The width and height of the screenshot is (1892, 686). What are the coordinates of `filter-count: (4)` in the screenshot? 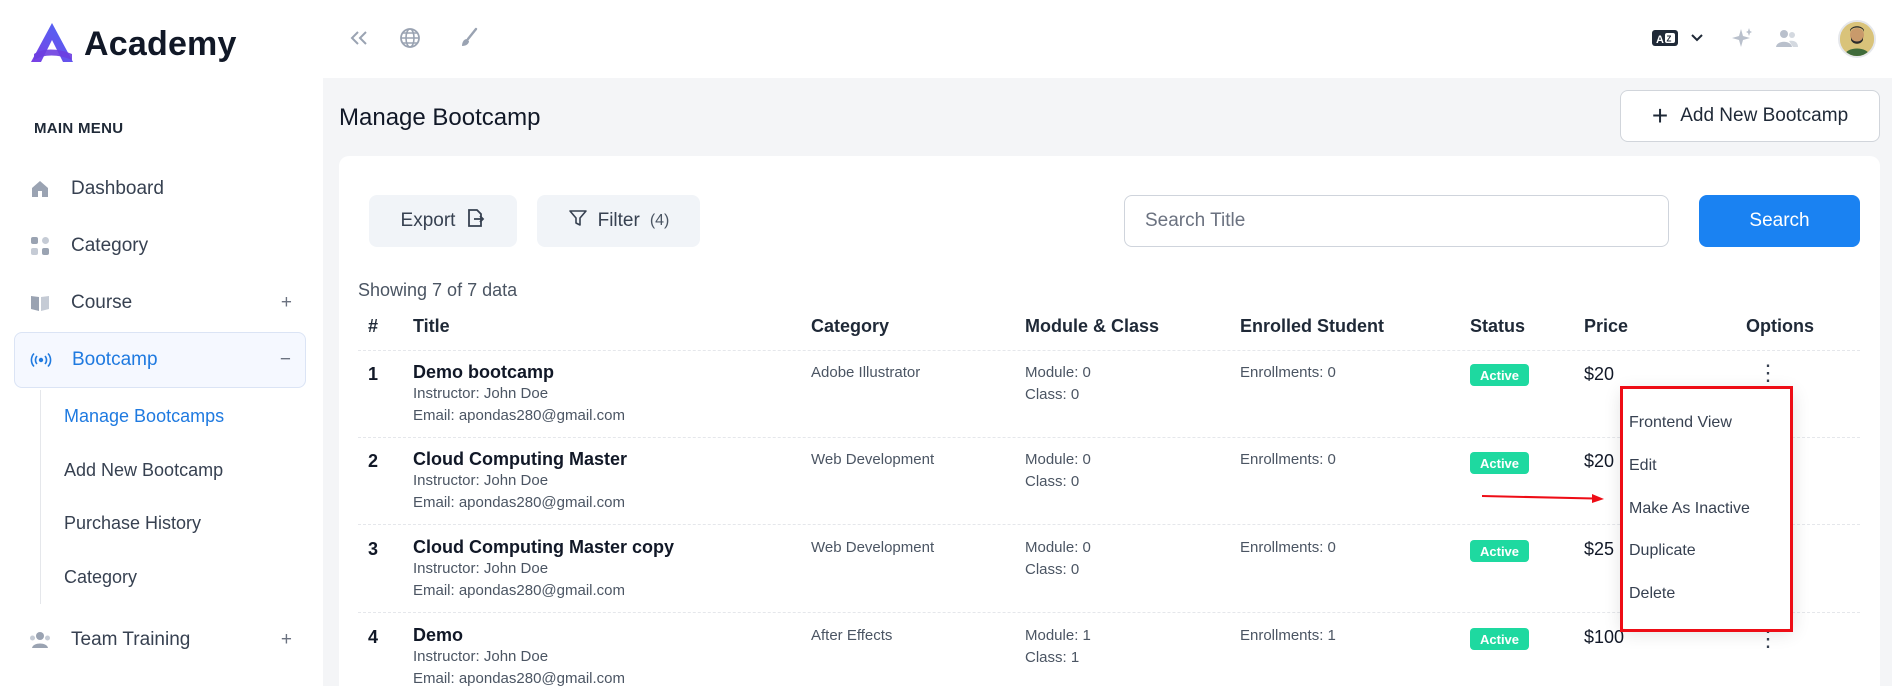 It's located at (659, 220).